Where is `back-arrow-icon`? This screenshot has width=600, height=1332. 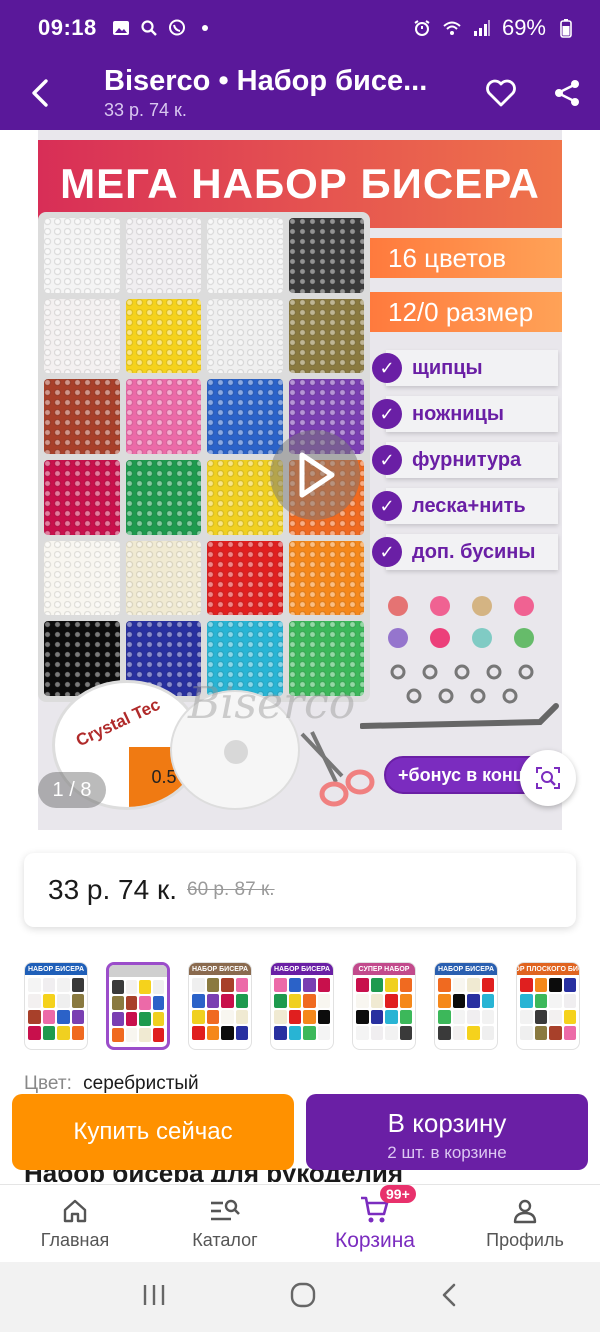
back-arrow-icon is located at coordinates (40, 93).